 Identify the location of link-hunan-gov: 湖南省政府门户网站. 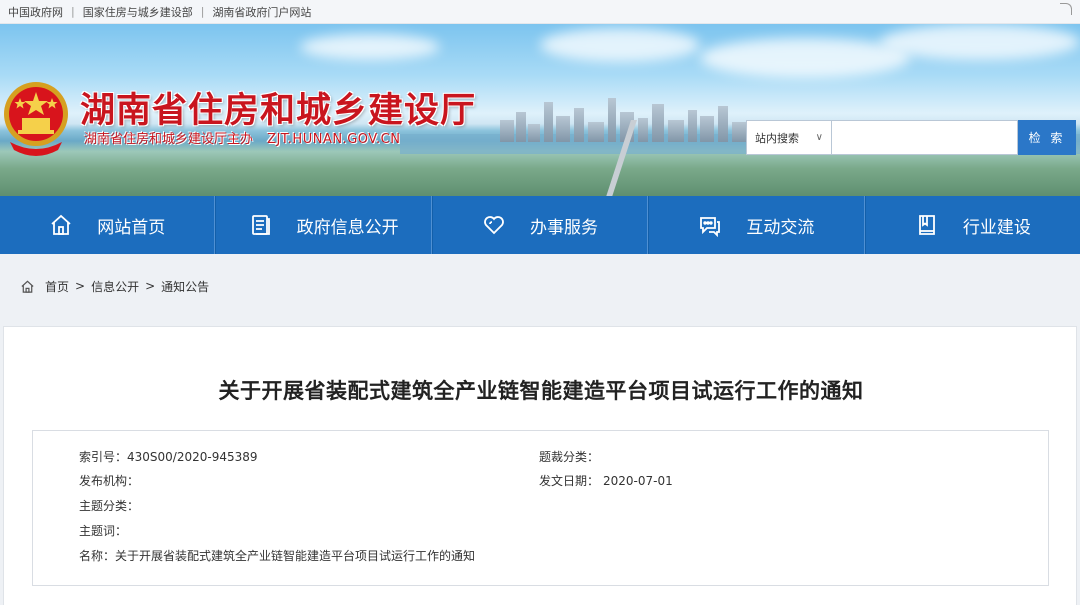
(261, 12).